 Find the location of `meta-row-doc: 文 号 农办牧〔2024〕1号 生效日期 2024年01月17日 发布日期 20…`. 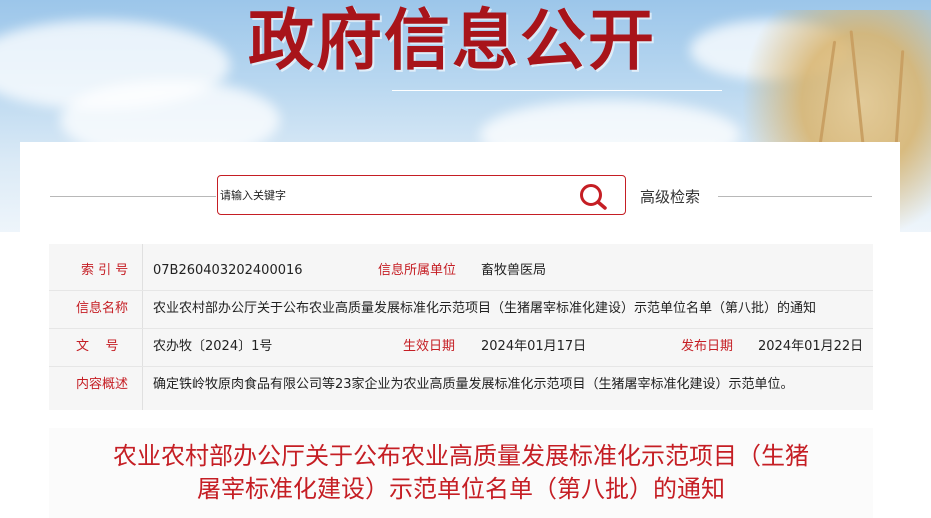

meta-row-doc: 文 号 农办牧〔2024〕1号 生效日期 2024年01月17日 发布日期 20… is located at coordinates (461, 347).